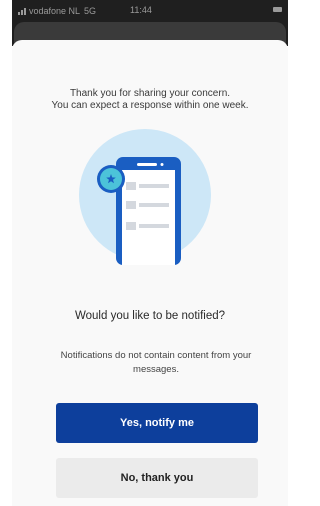 This screenshot has width=320, height=506. What do you see at coordinates (141, 10) in the screenshot?
I see `status-time: 11:44` at bounding box center [141, 10].